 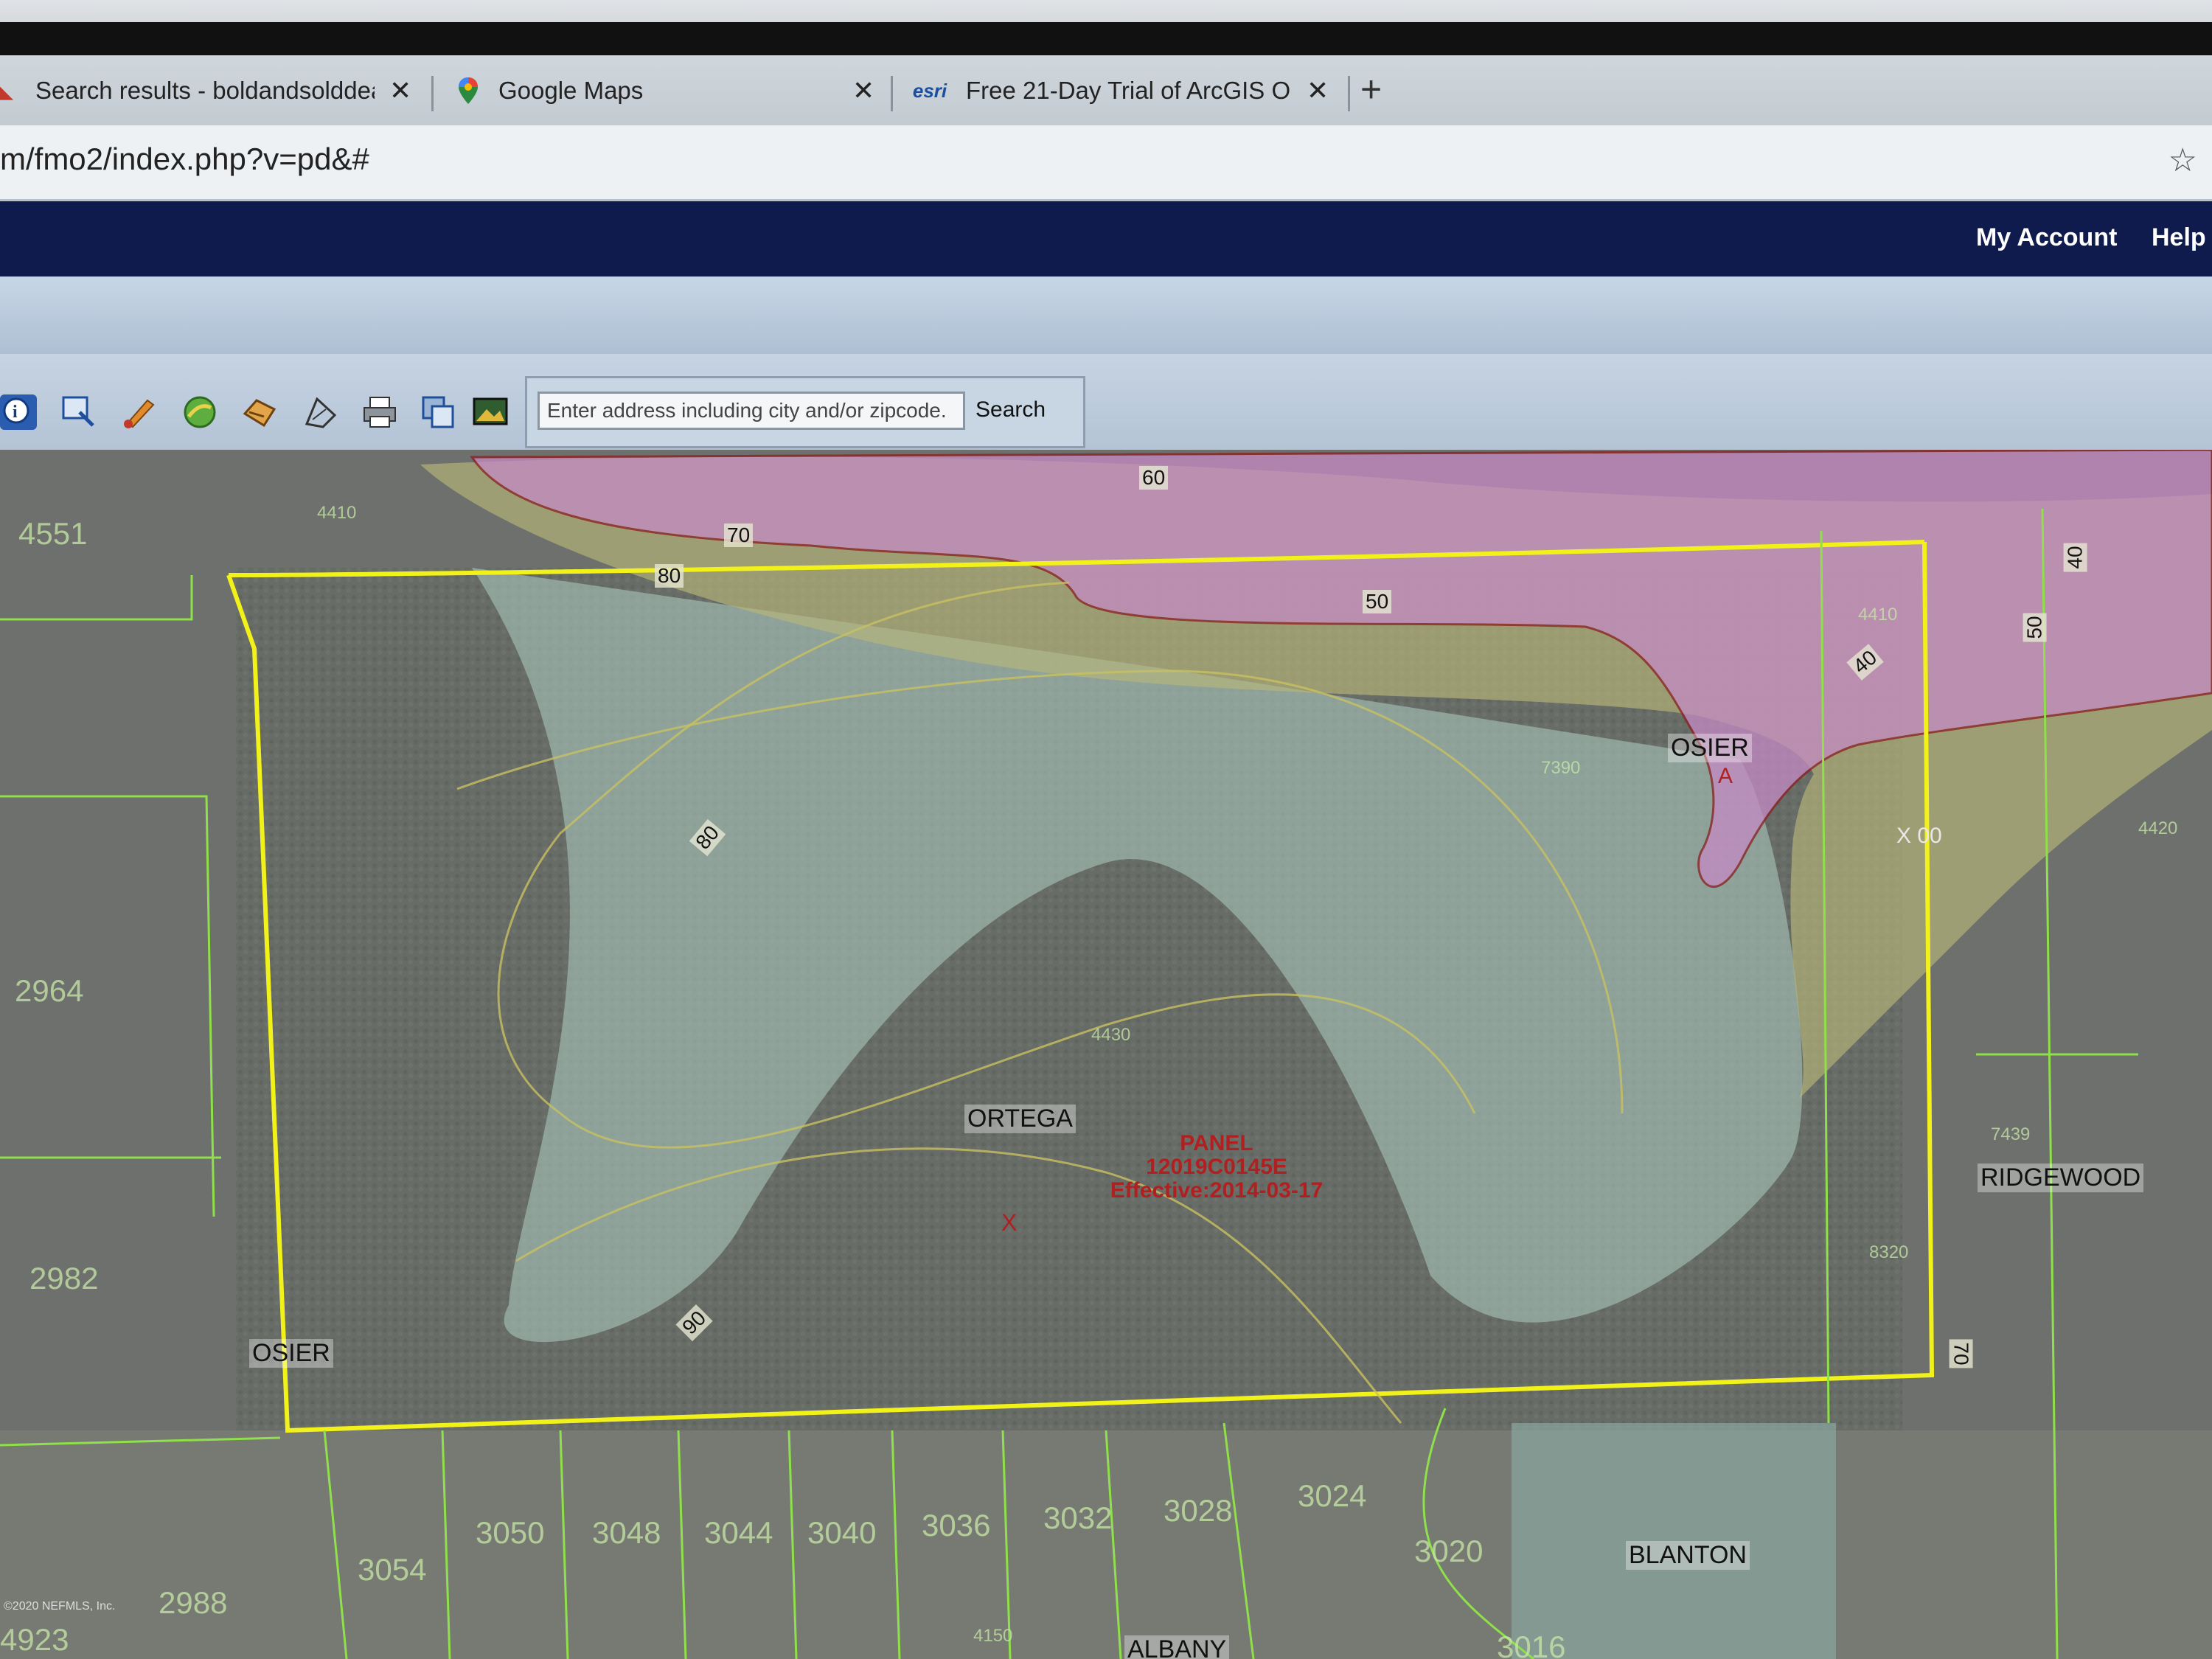 I want to click on street-label: ALBANY, so click(x=1177, y=1647).